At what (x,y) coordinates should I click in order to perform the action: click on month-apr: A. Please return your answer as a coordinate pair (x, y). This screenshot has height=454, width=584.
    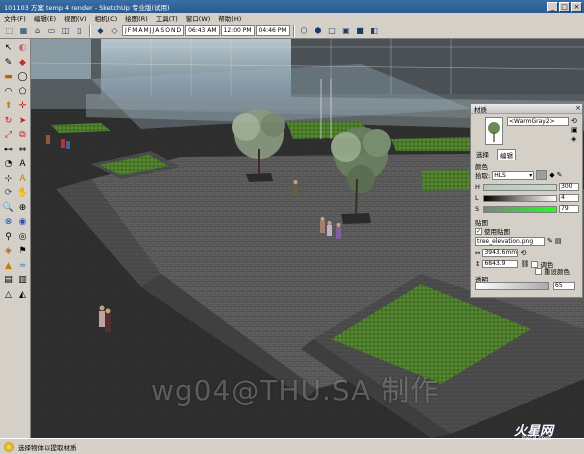
    Looking at the image, I should click on (140, 30).